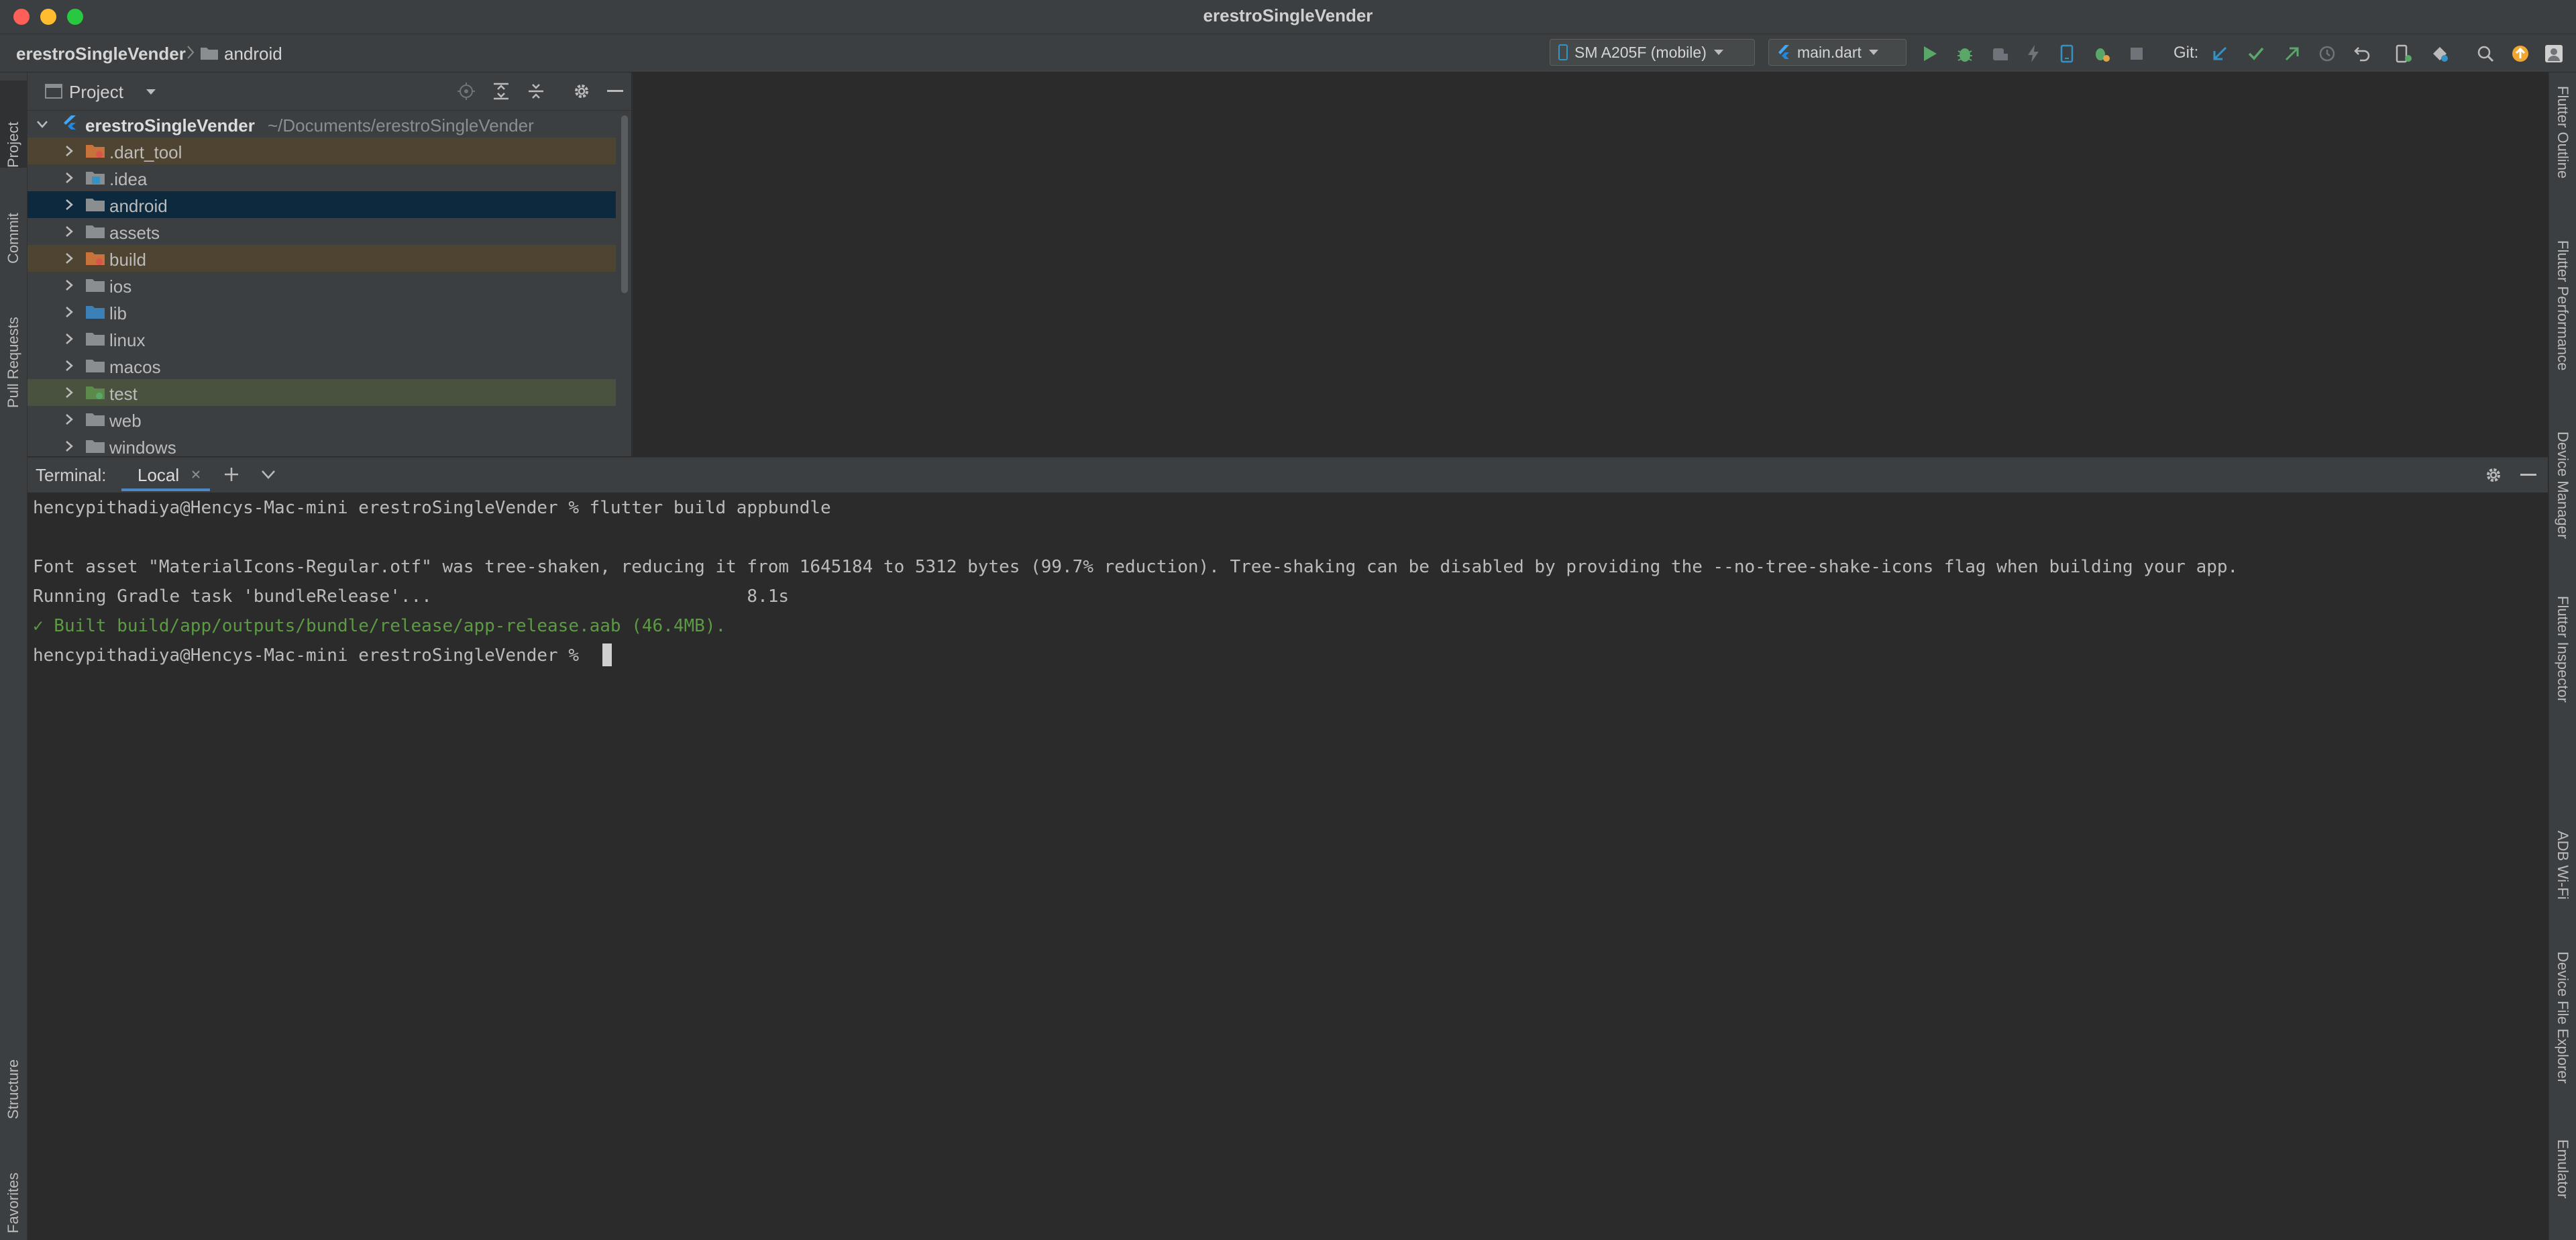  I want to click on stop-icon, so click(2136, 54).